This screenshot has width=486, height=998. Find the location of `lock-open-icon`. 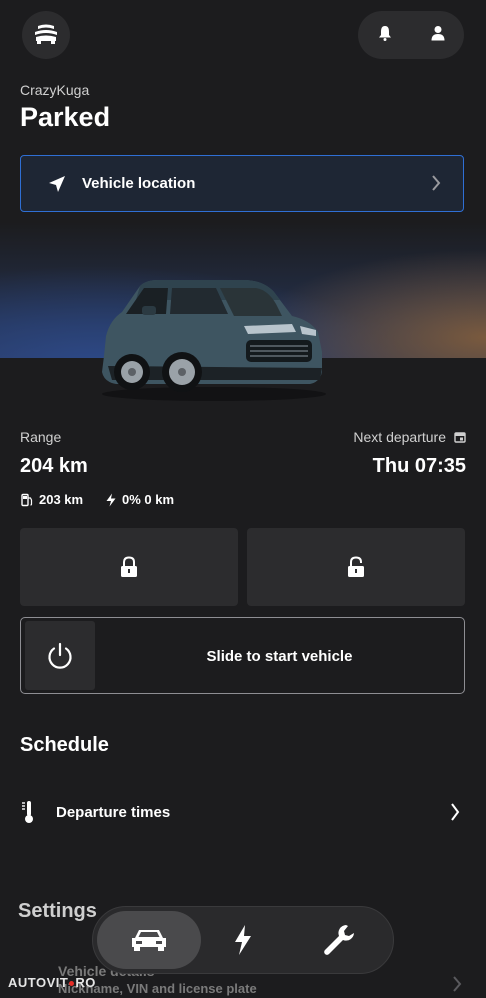

lock-open-icon is located at coordinates (356, 566).